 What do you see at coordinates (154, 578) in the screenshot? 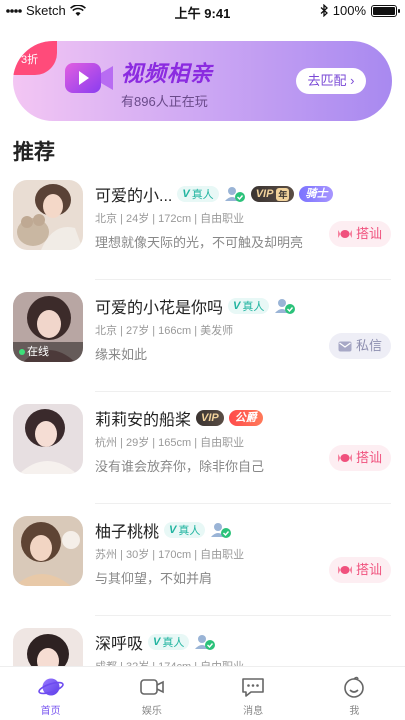
I see `user-signature: 与其仰望，不如并肩` at bounding box center [154, 578].